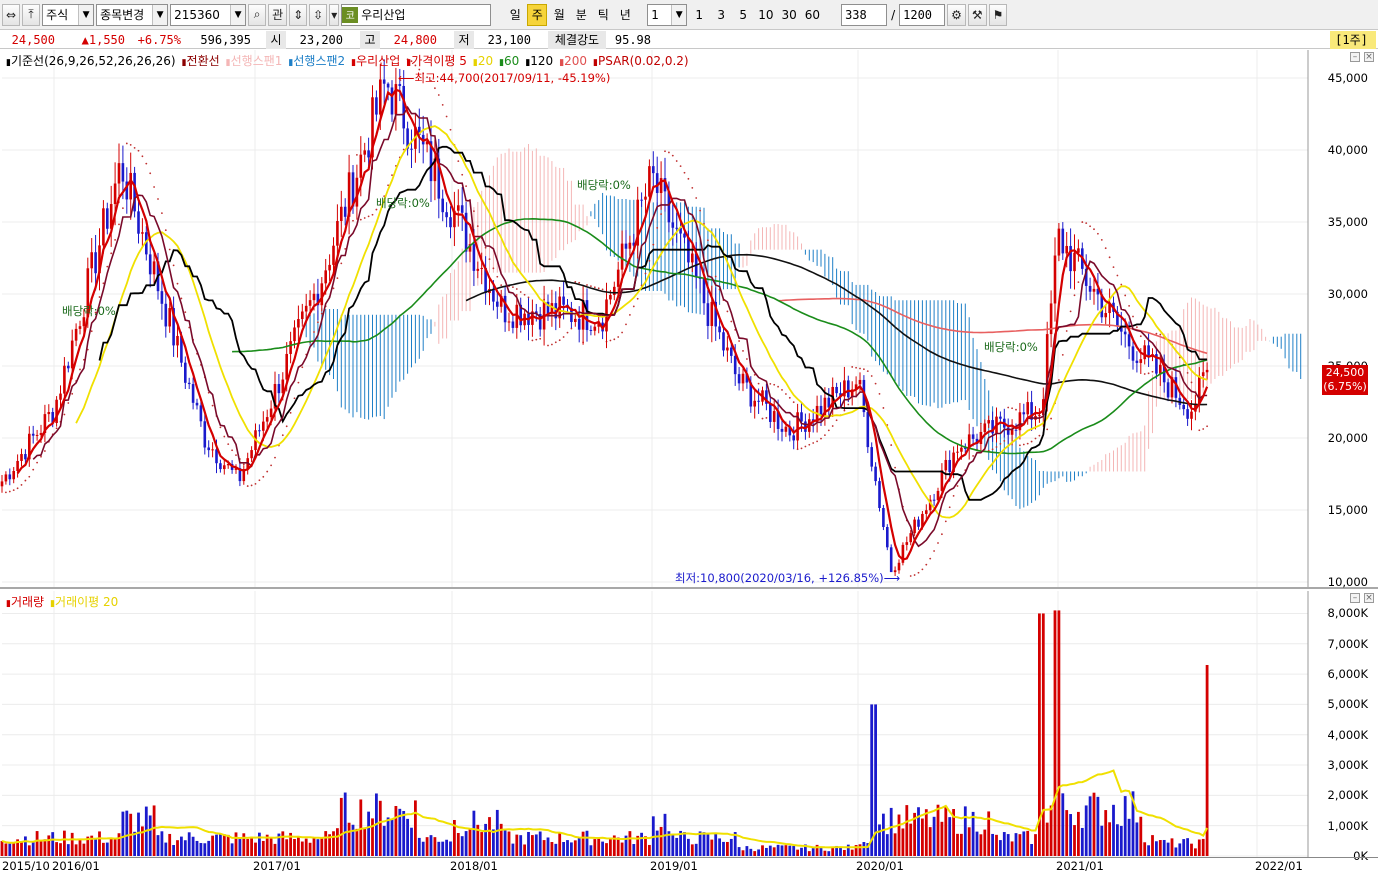 This screenshot has height=873, width=1378. What do you see at coordinates (85, 602) in the screenshot?
I see `legend-item: ▮거래이평 20` at bounding box center [85, 602].